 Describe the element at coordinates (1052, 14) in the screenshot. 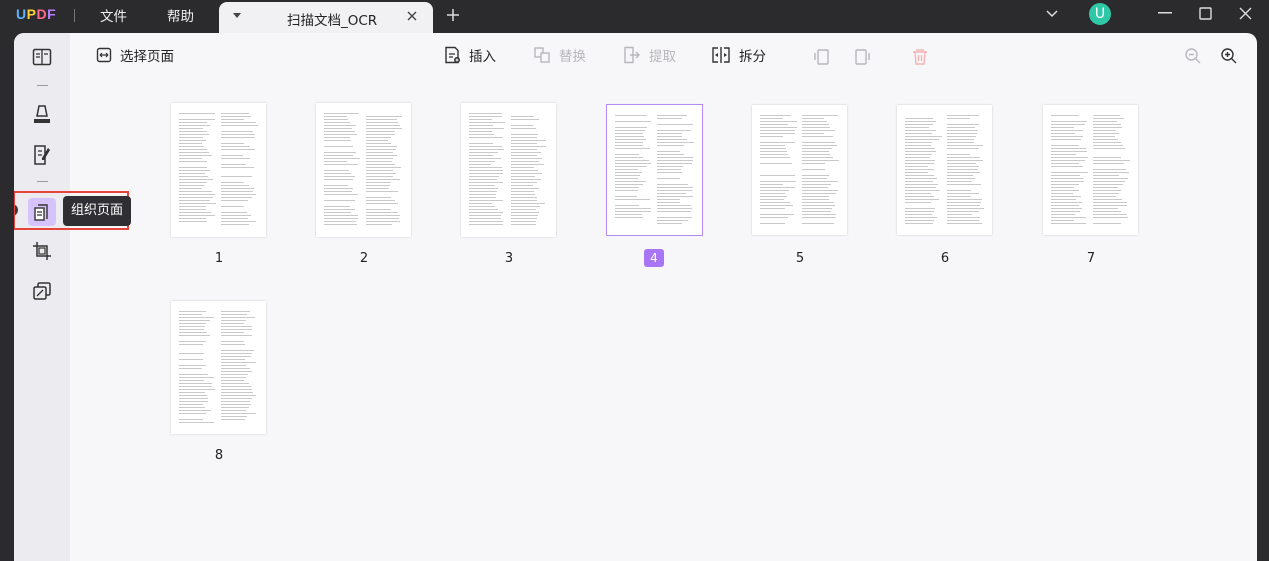

I see `chevron-down-icon` at that location.